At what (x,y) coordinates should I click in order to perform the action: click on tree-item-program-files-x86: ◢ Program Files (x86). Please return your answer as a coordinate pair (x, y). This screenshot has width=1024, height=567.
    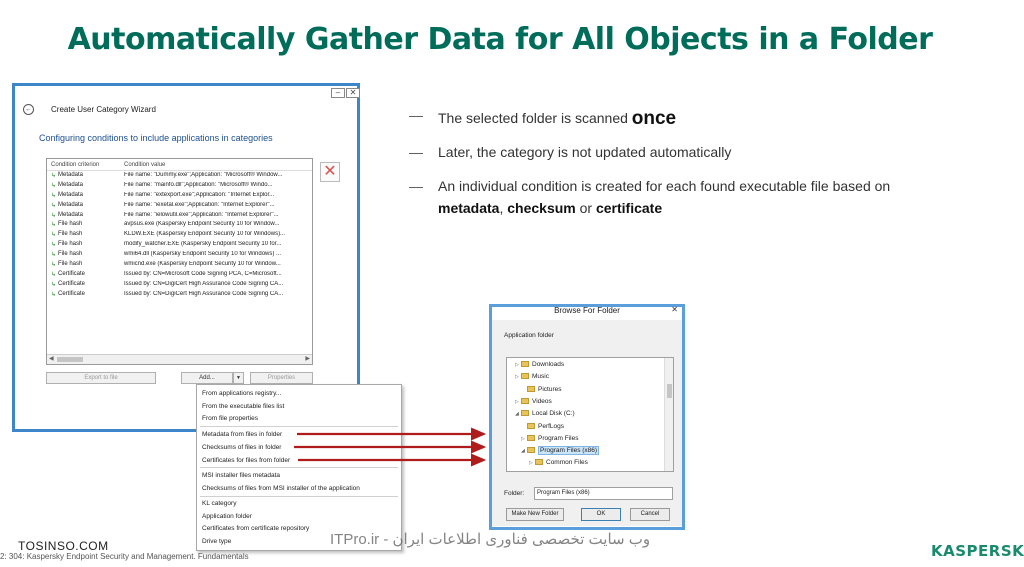
    Looking at the image, I should click on (560, 451).